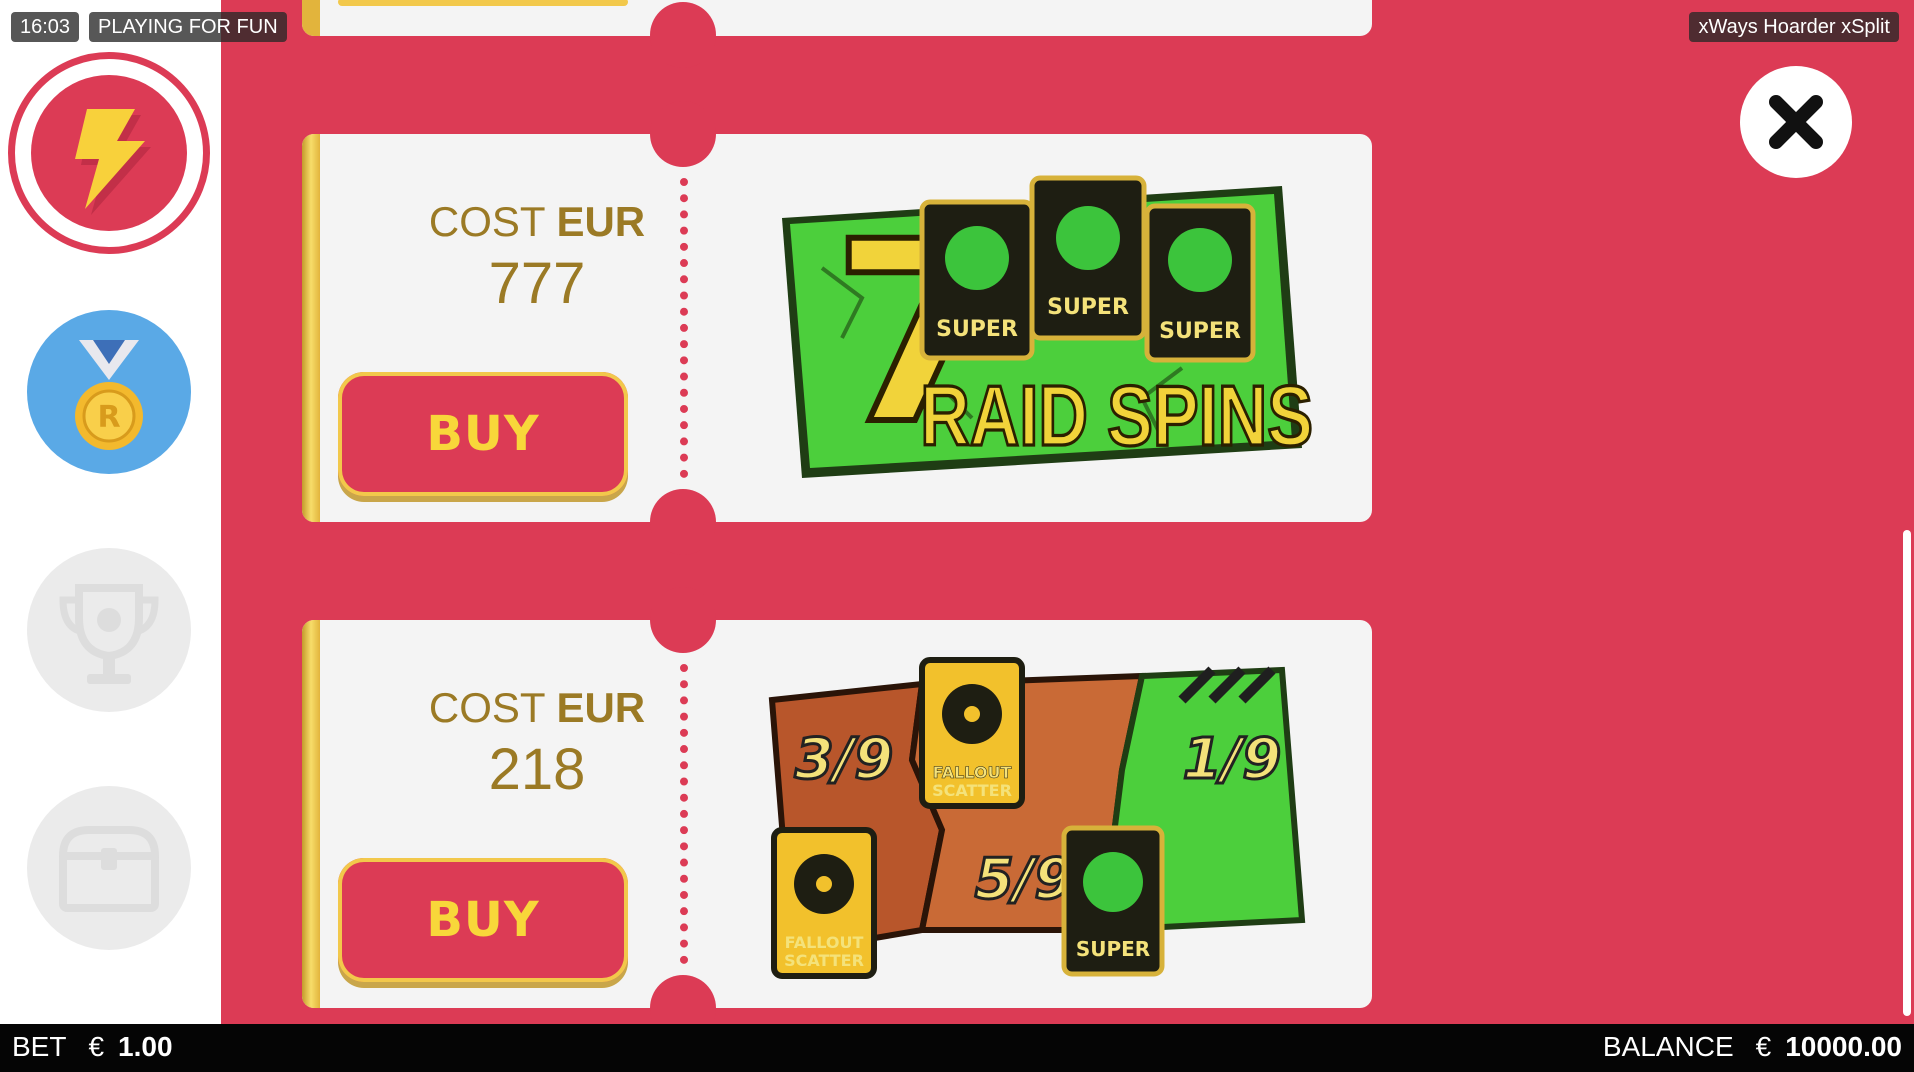 The image size is (1914, 1072). I want to click on lightning-icon, so click(109, 153).